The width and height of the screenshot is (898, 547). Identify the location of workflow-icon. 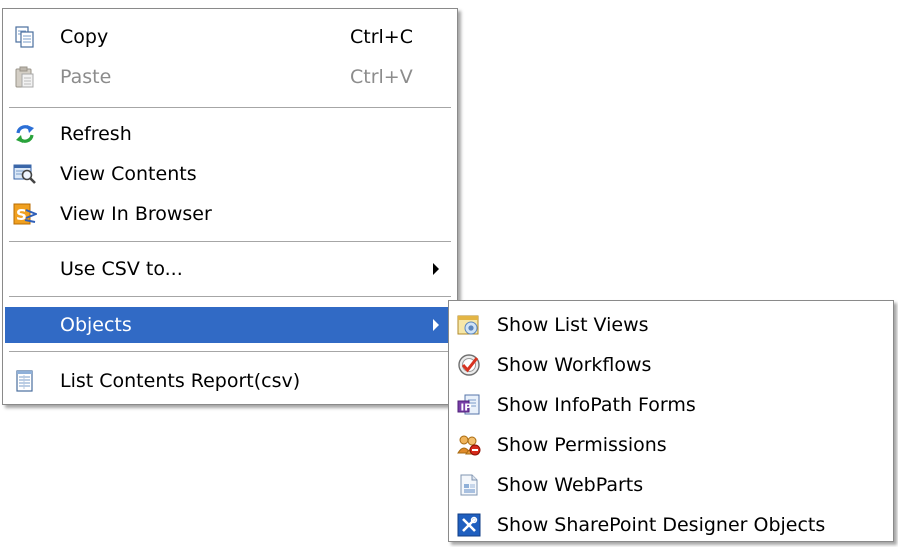
(469, 365).